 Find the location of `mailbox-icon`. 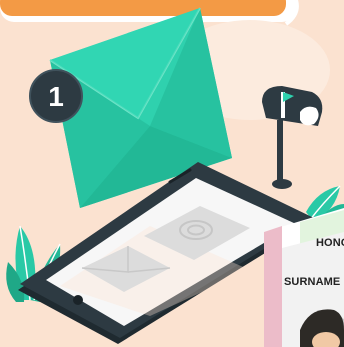

mailbox-icon is located at coordinates (292, 137).